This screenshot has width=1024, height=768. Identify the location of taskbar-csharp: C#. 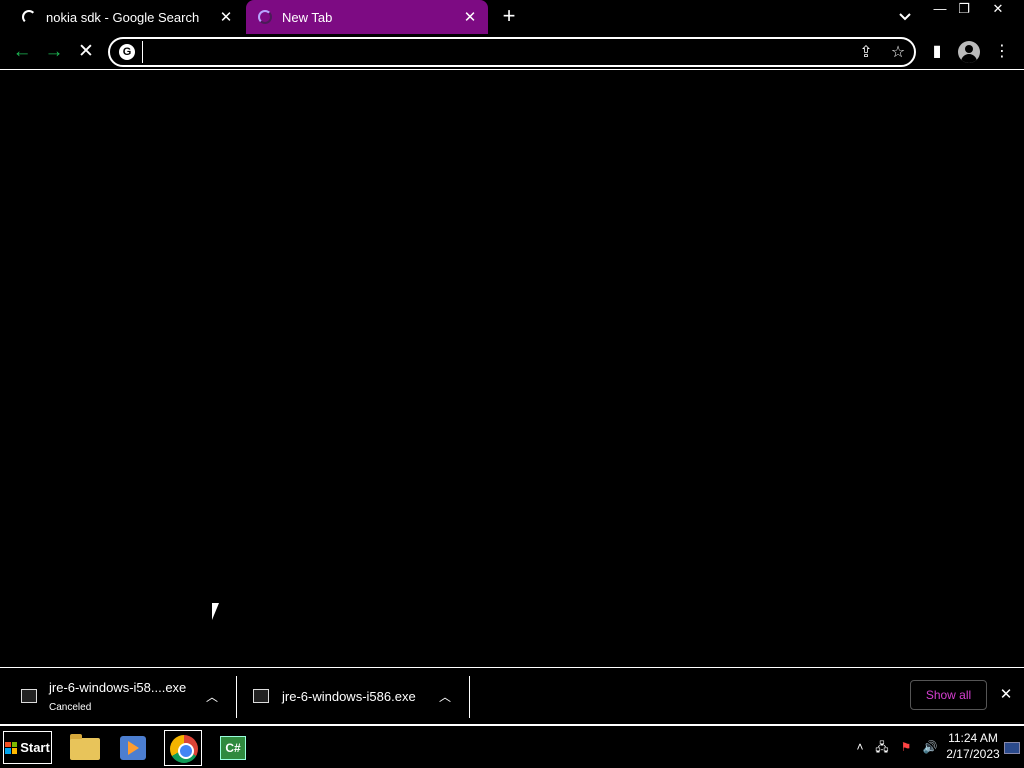
(233, 748).